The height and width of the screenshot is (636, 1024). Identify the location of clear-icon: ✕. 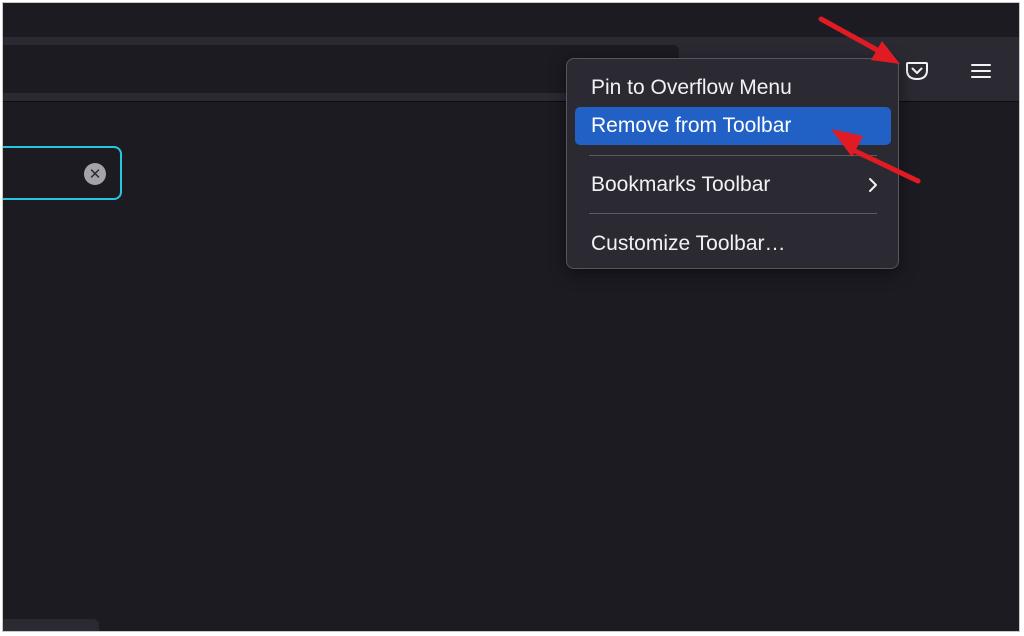
(95, 174).